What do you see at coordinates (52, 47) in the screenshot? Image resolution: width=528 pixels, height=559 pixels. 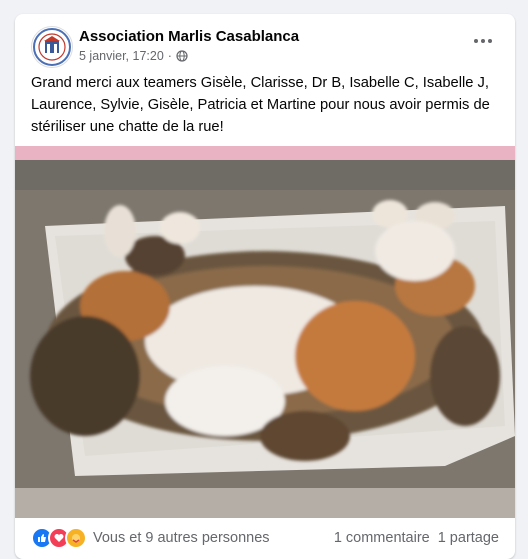 I see `page-avatar` at bounding box center [52, 47].